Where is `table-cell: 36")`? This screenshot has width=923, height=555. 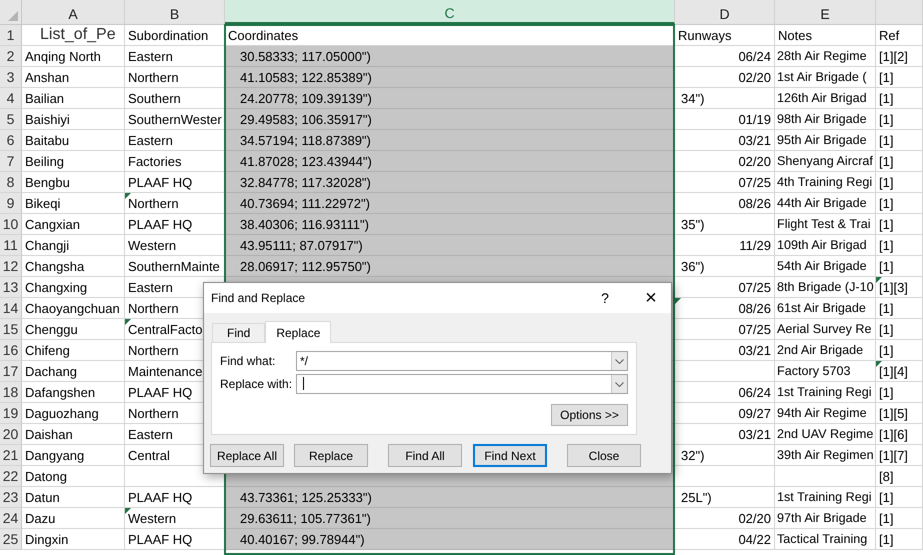 table-cell: 36") is located at coordinates (725, 266).